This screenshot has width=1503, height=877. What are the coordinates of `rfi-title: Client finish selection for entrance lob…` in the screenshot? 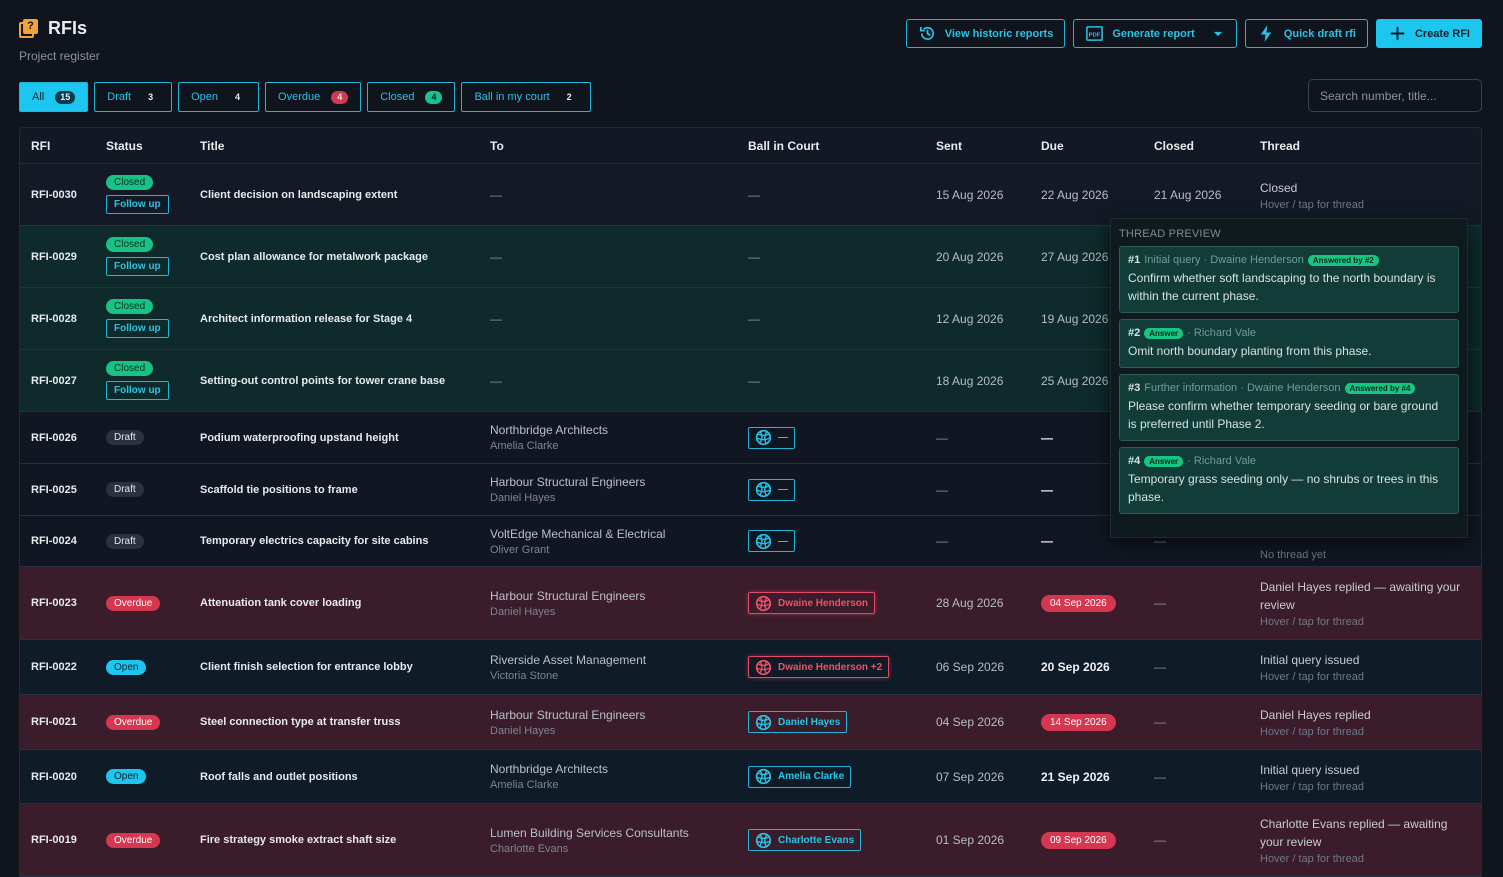 It's located at (306, 667).